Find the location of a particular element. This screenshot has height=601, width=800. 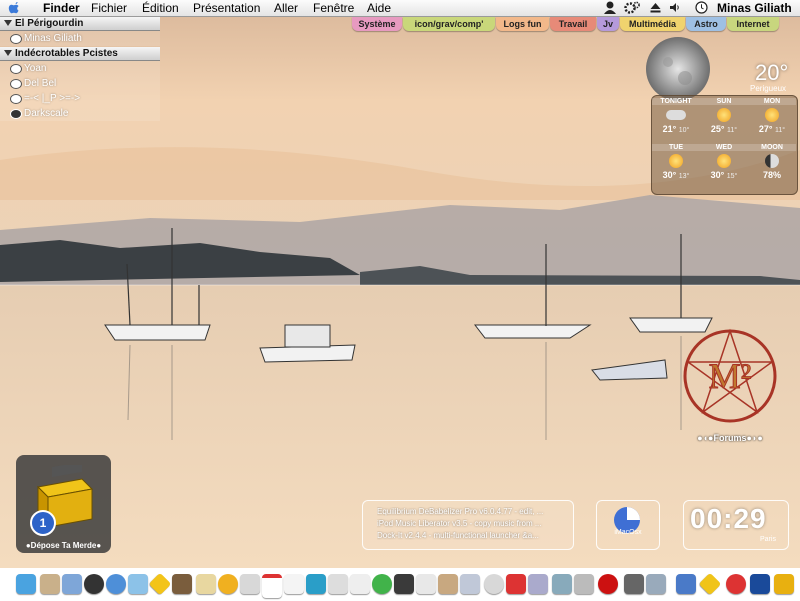

buddy-del-bel: Del Bel is located at coordinates (80, 83).